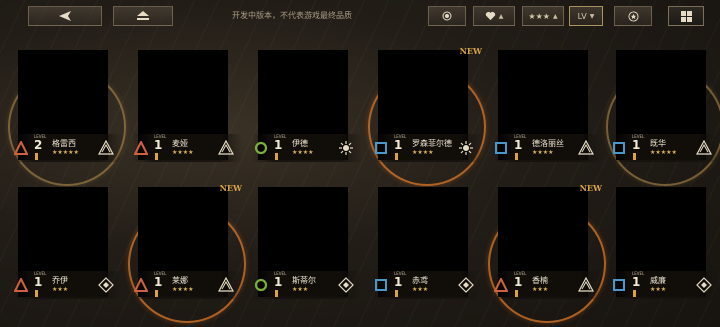  Describe the element at coordinates (360, 17) in the screenshot. I see `top-bar: 开发中版本，不代表游戏最终品质 ▲ ★★★ ▲ LV ▼` at that location.